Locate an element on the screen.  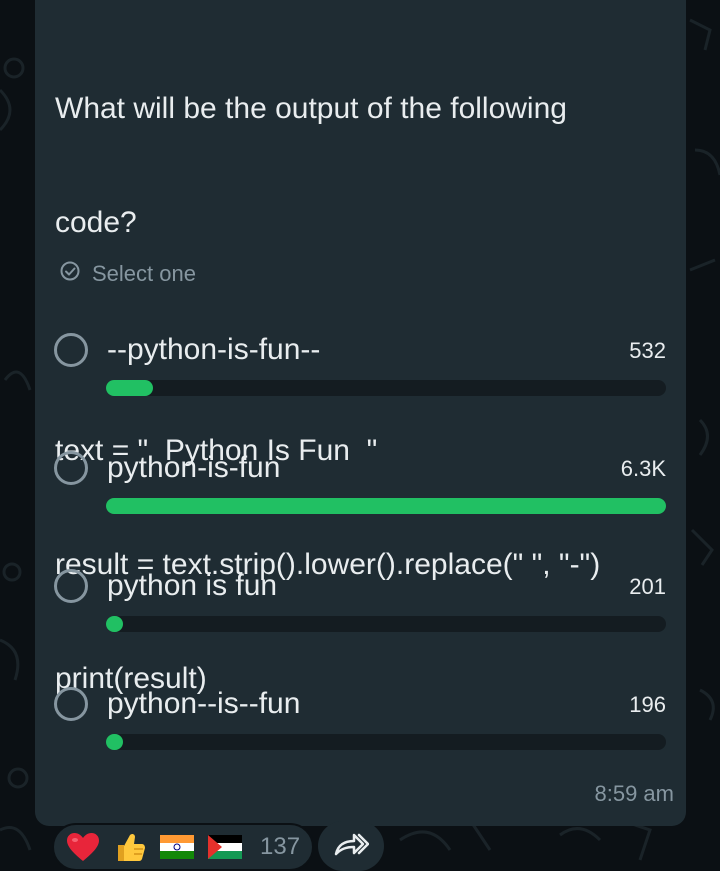
poll-option-label: python is fun is located at coordinates (192, 585).